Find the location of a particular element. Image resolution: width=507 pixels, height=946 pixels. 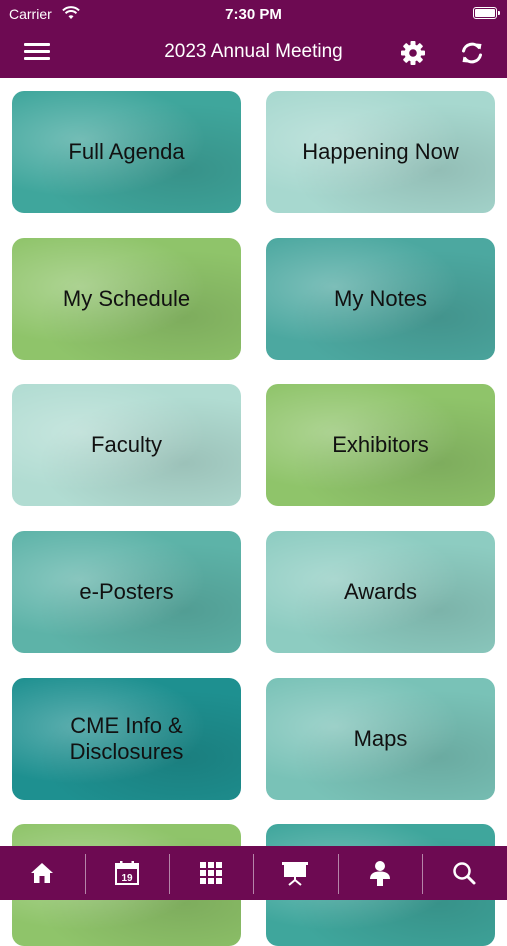

refresh-icon is located at coordinates (472, 53).